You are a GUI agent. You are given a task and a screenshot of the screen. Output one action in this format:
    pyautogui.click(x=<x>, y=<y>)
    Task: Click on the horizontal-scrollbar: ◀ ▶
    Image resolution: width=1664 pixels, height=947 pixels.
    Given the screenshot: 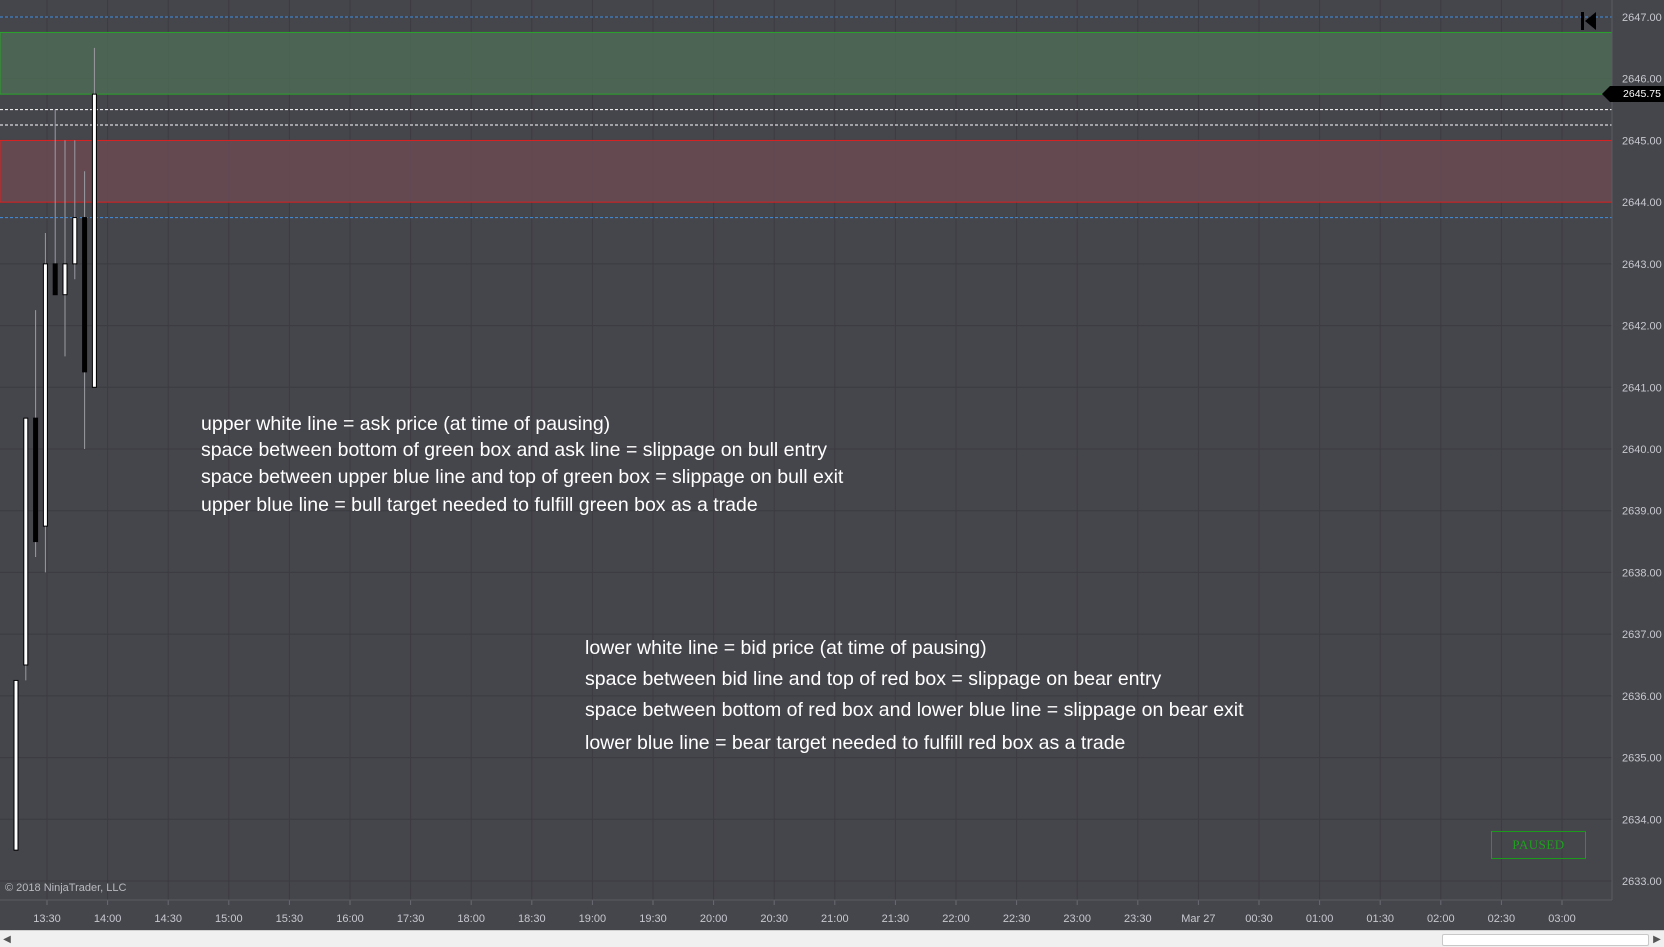 What is the action you would take?
    pyautogui.click(x=832, y=938)
    